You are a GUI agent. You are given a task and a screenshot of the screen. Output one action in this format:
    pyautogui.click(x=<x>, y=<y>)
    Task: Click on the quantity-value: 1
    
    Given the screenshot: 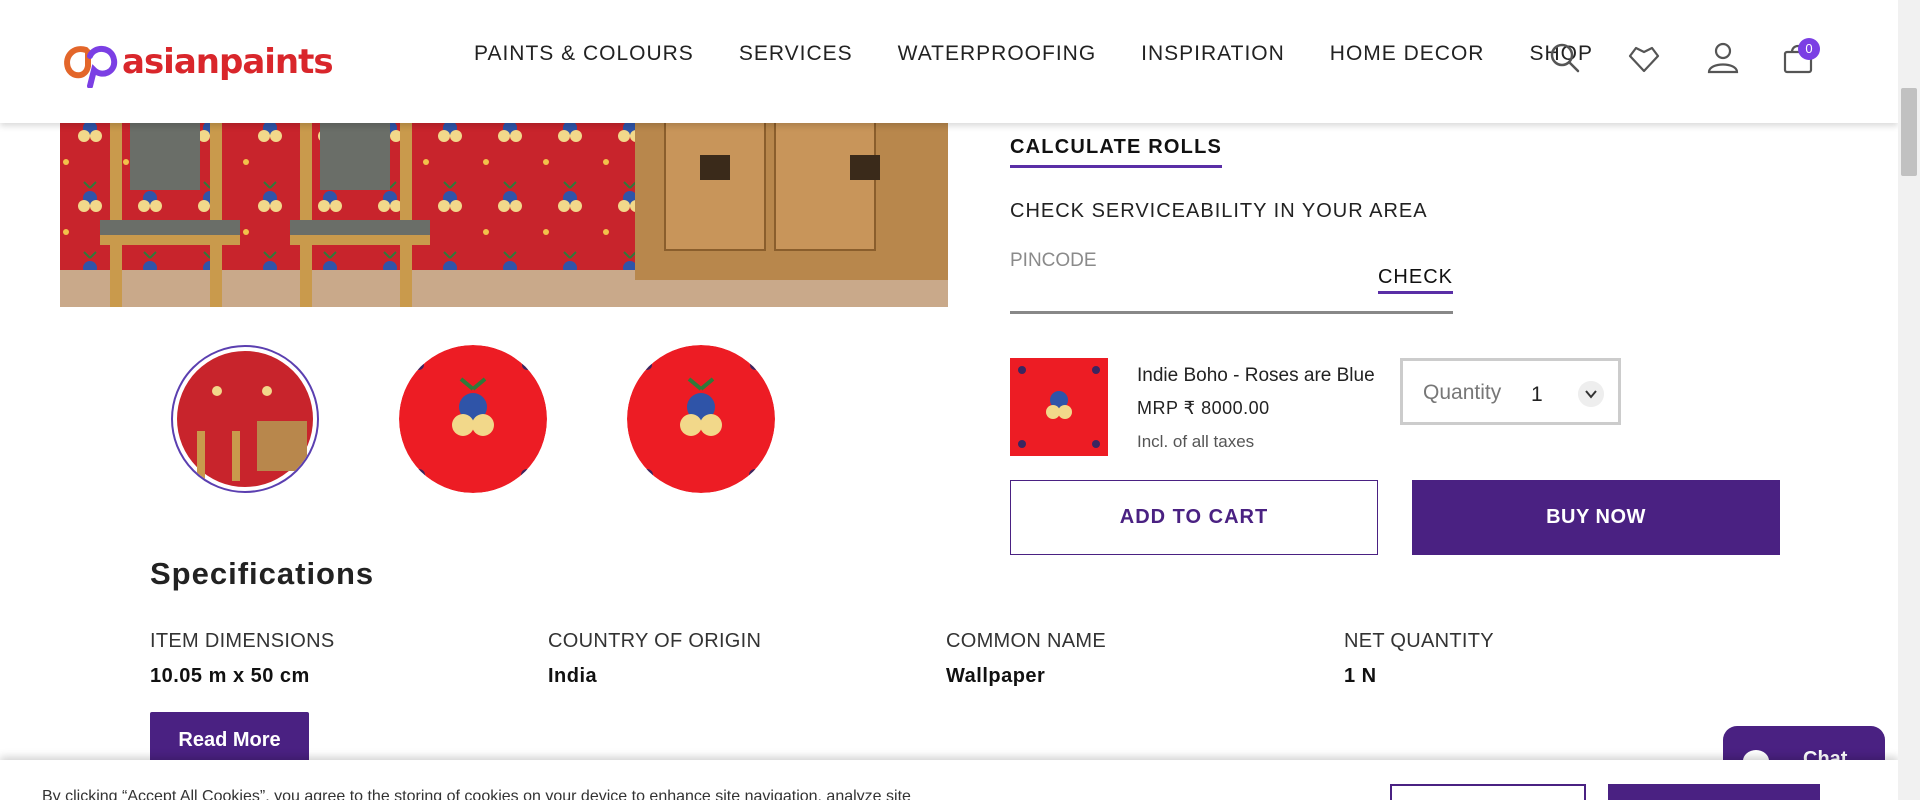 What is the action you would take?
    pyautogui.click(x=1537, y=394)
    